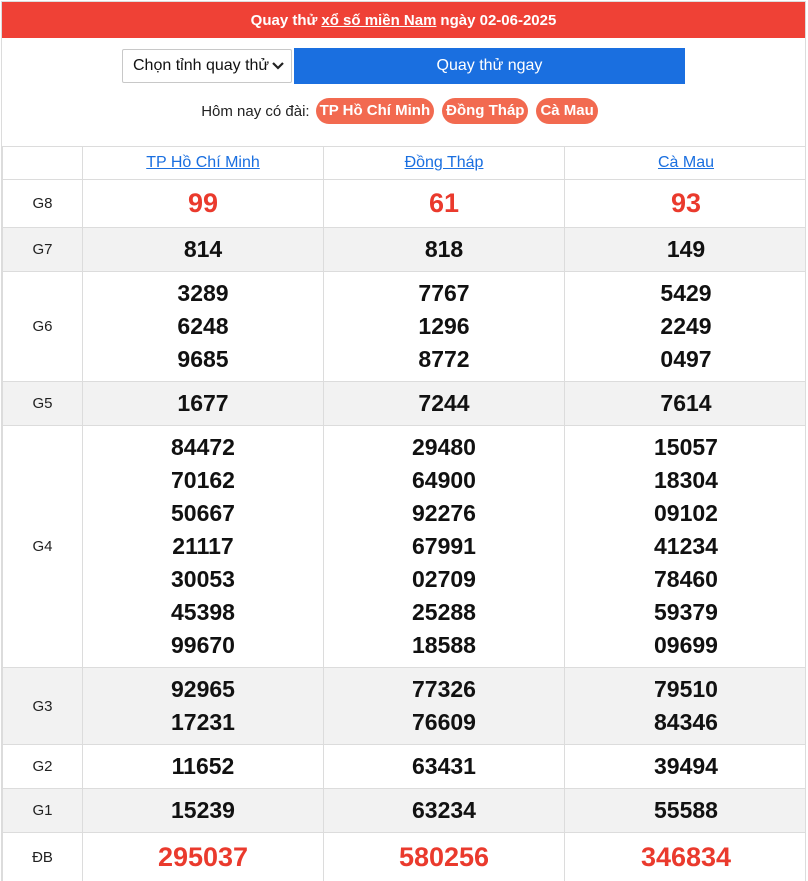 The image size is (808, 881). What do you see at coordinates (203, 706) in the screenshot?
I see `result-cell: 92965 17231` at bounding box center [203, 706].